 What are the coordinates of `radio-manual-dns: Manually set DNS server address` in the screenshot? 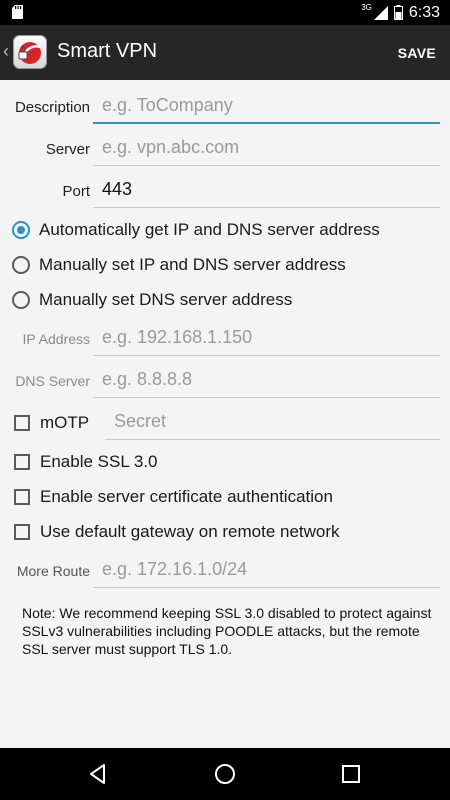 It's located at (152, 300).